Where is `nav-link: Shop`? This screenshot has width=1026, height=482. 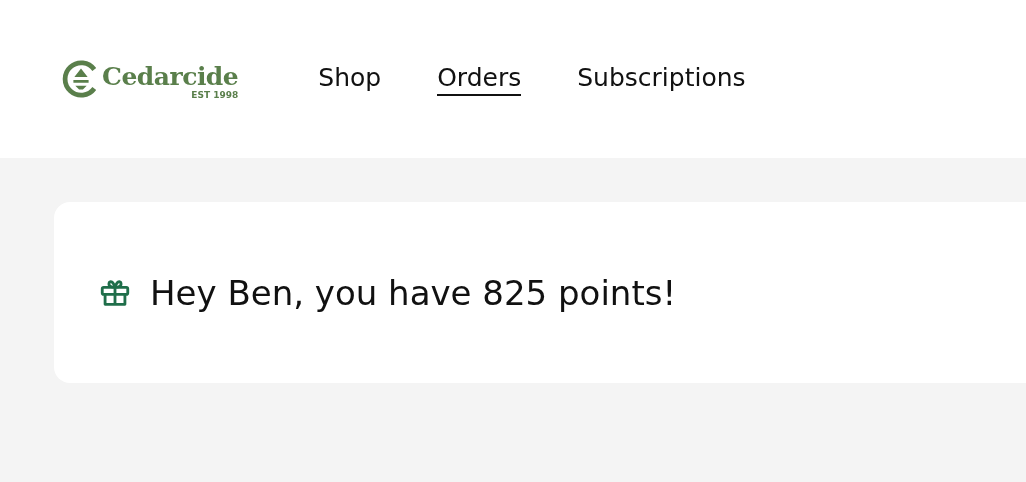 nav-link: Shop is located at coordinates (350, 79).